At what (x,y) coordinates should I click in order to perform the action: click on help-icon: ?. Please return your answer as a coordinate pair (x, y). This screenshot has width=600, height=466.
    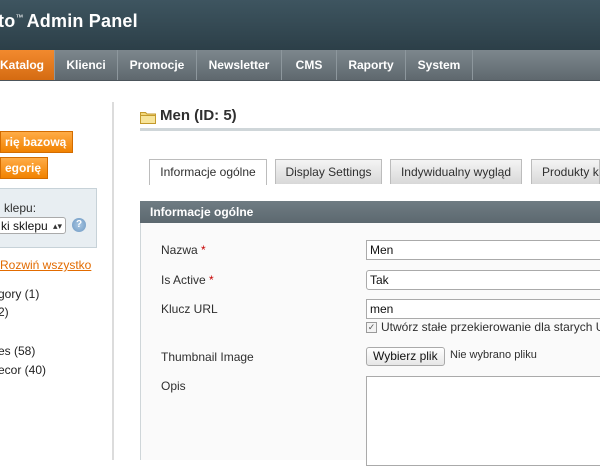
    Looking at the image, I should click on (79, 225).